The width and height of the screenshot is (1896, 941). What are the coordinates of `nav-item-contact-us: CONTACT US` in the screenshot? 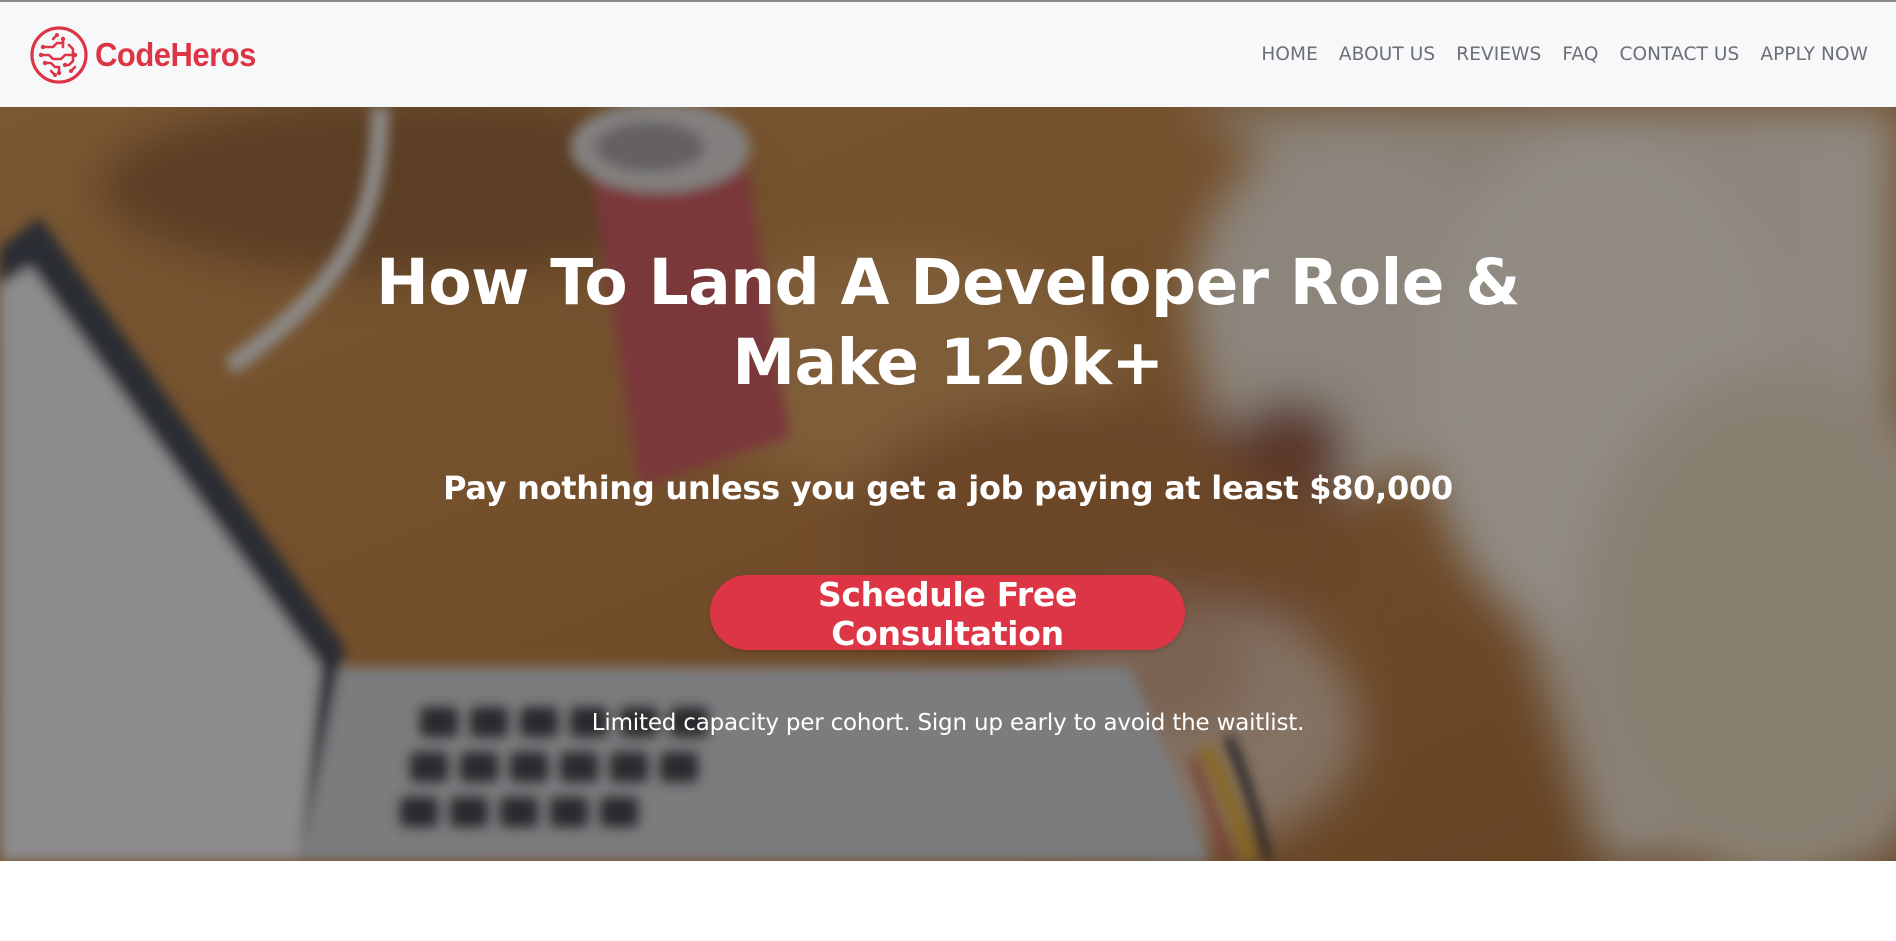 It's located at (1680, 54).